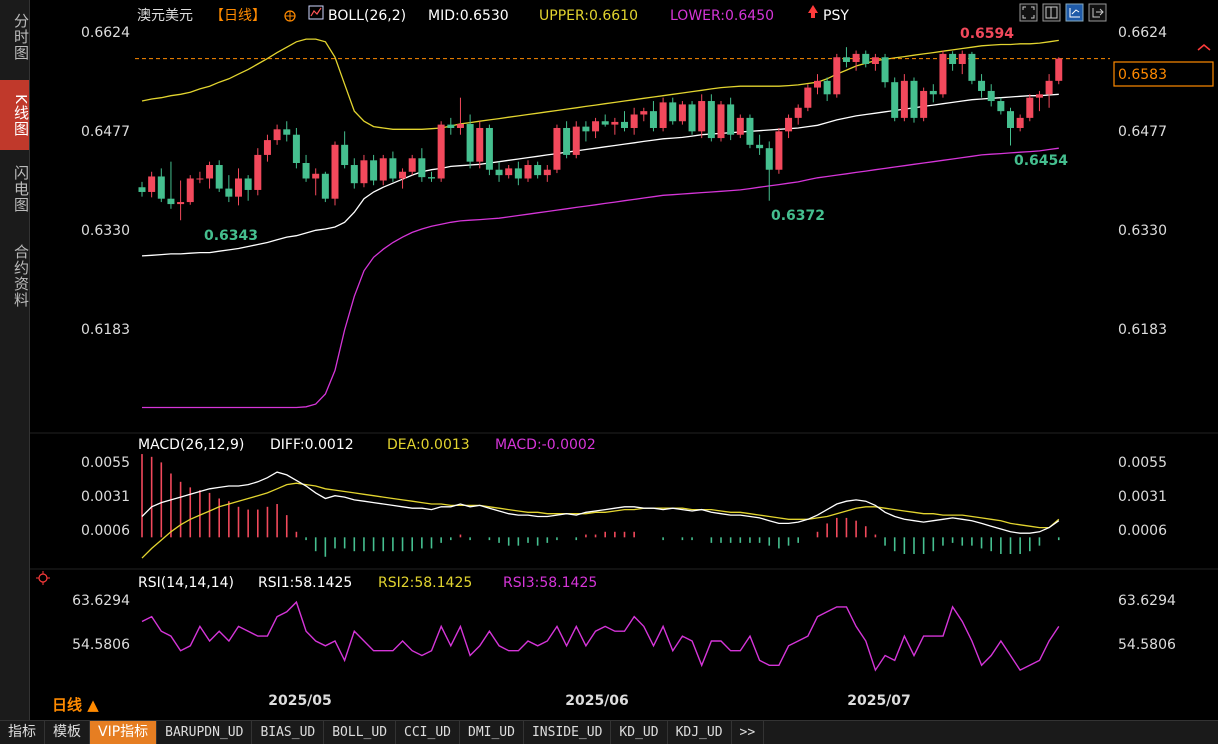 The height and width of the screenshot is (744, 1218). I want to click on kdj-tab: KDJ_UD, so click(700, 732).